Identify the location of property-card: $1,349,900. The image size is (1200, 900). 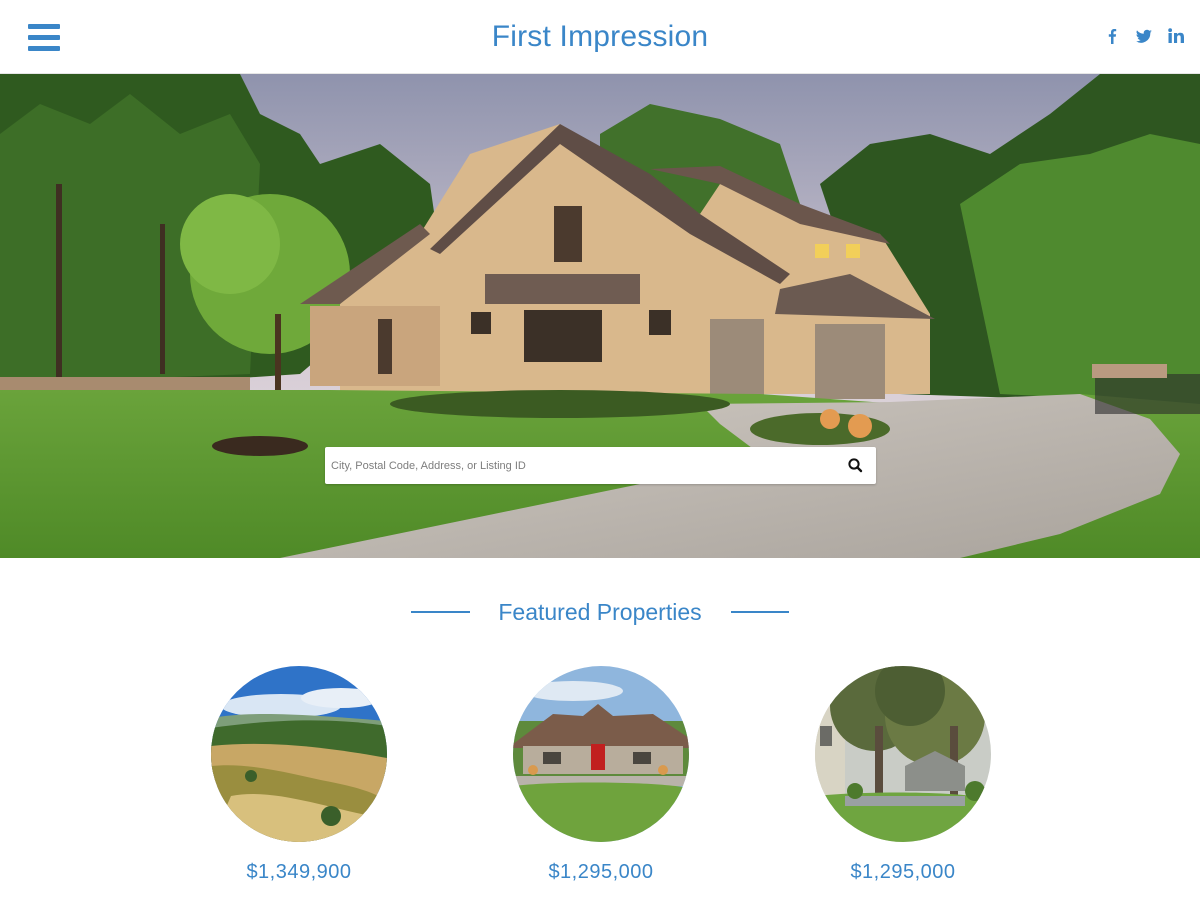
(299, 775).